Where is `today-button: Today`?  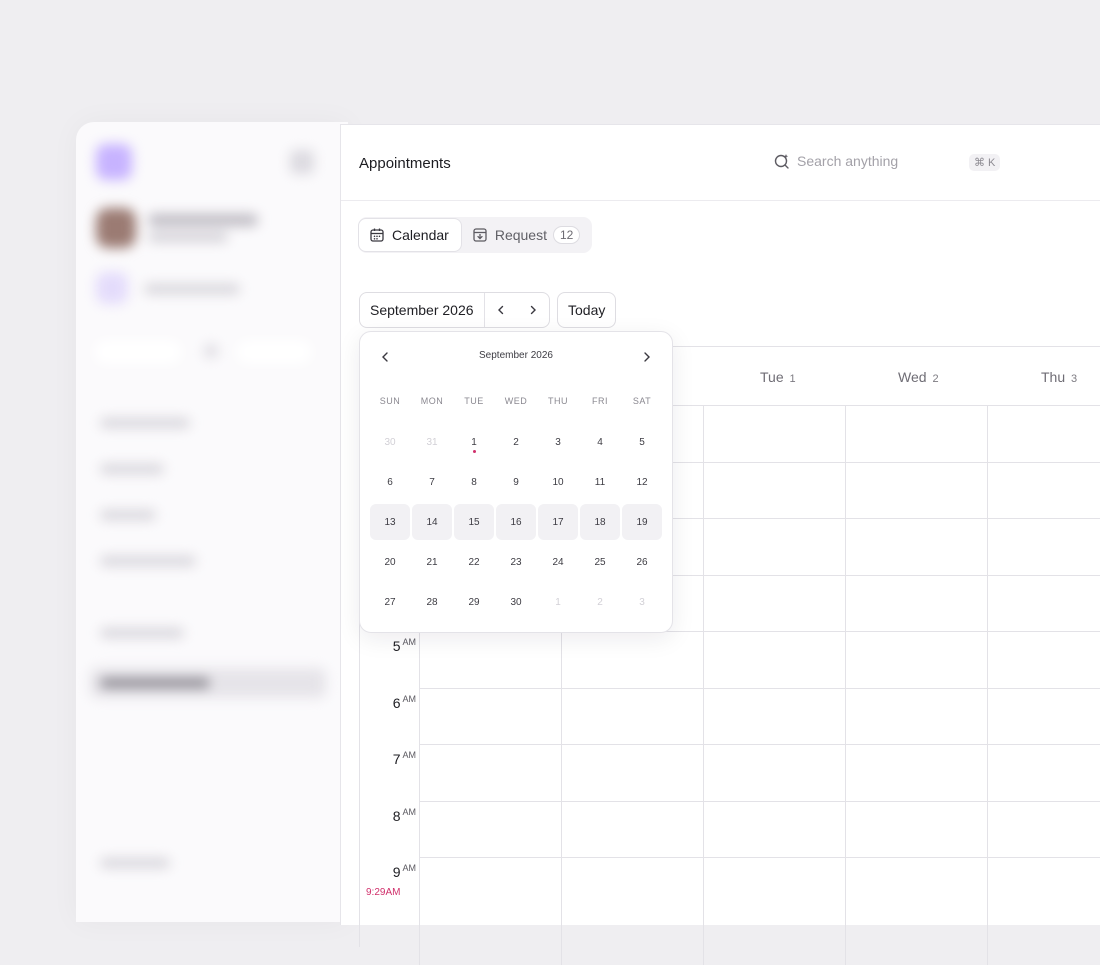 today-button: Today is located at coordinates (587, 310).